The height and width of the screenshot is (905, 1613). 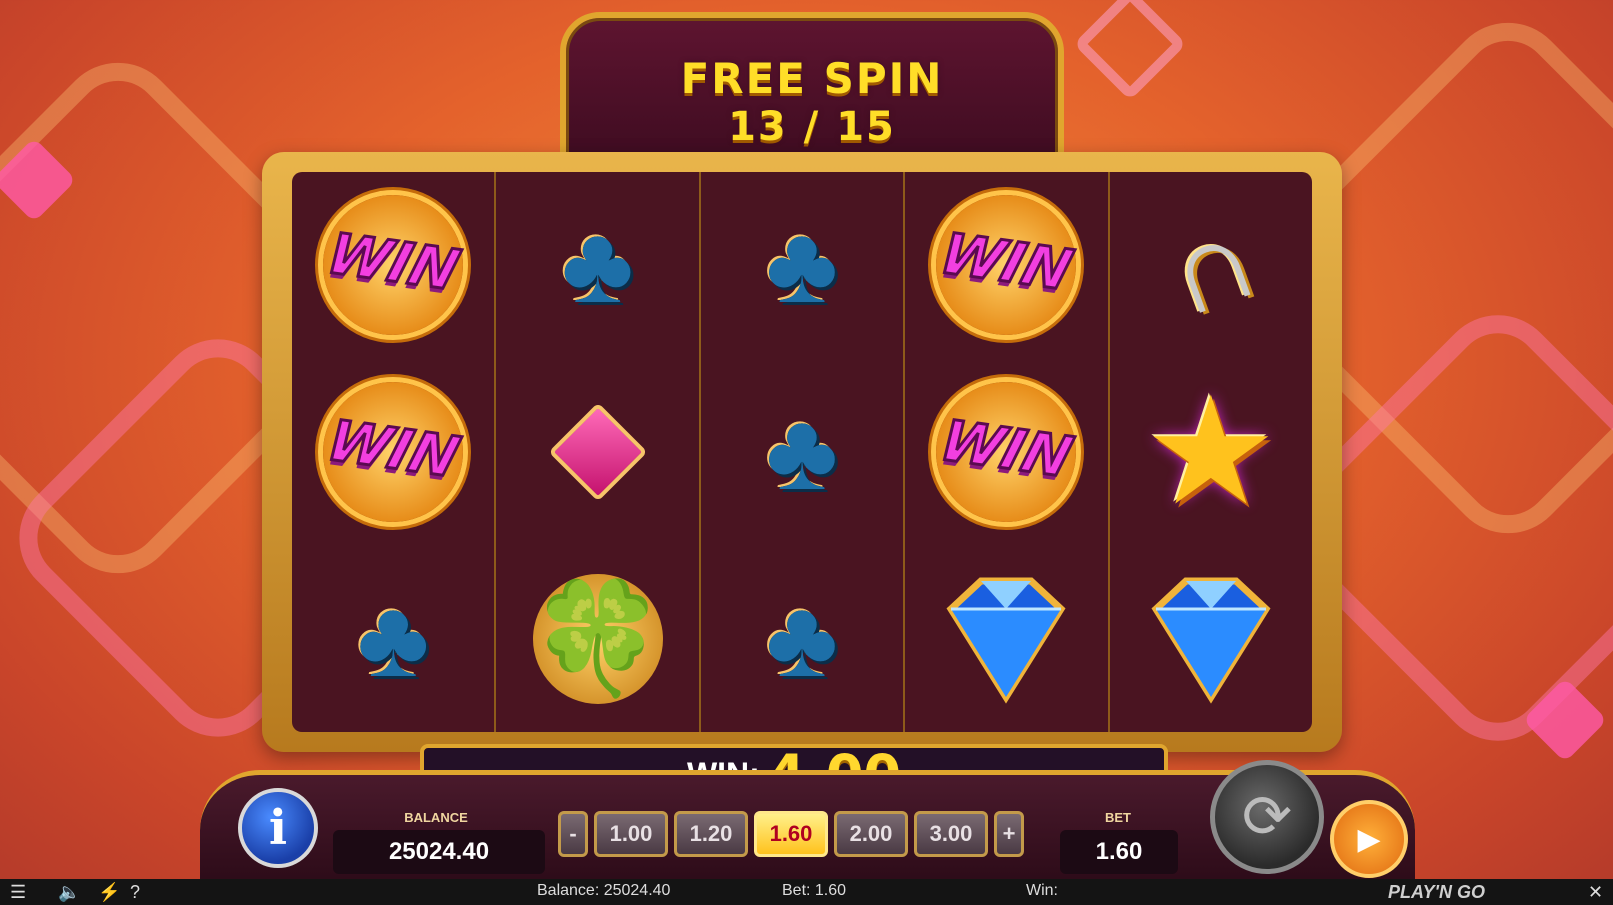 What do you see at coordinates (109, 892) in the screenshot?
I see `lightning-icon: ⚡` at bounding box center [109, 892].